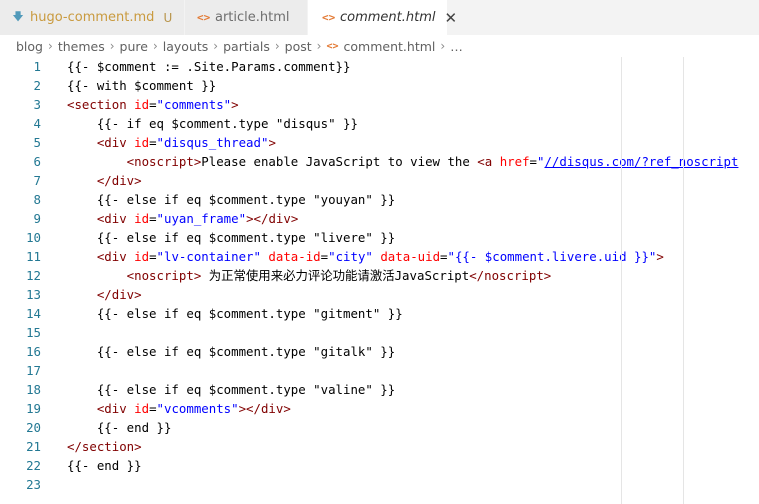 The image size is (759, 504). What do you see at coordinates (33, 408) in the screenshot?
I see `line-number: 19` at bounding box center [33, 408].